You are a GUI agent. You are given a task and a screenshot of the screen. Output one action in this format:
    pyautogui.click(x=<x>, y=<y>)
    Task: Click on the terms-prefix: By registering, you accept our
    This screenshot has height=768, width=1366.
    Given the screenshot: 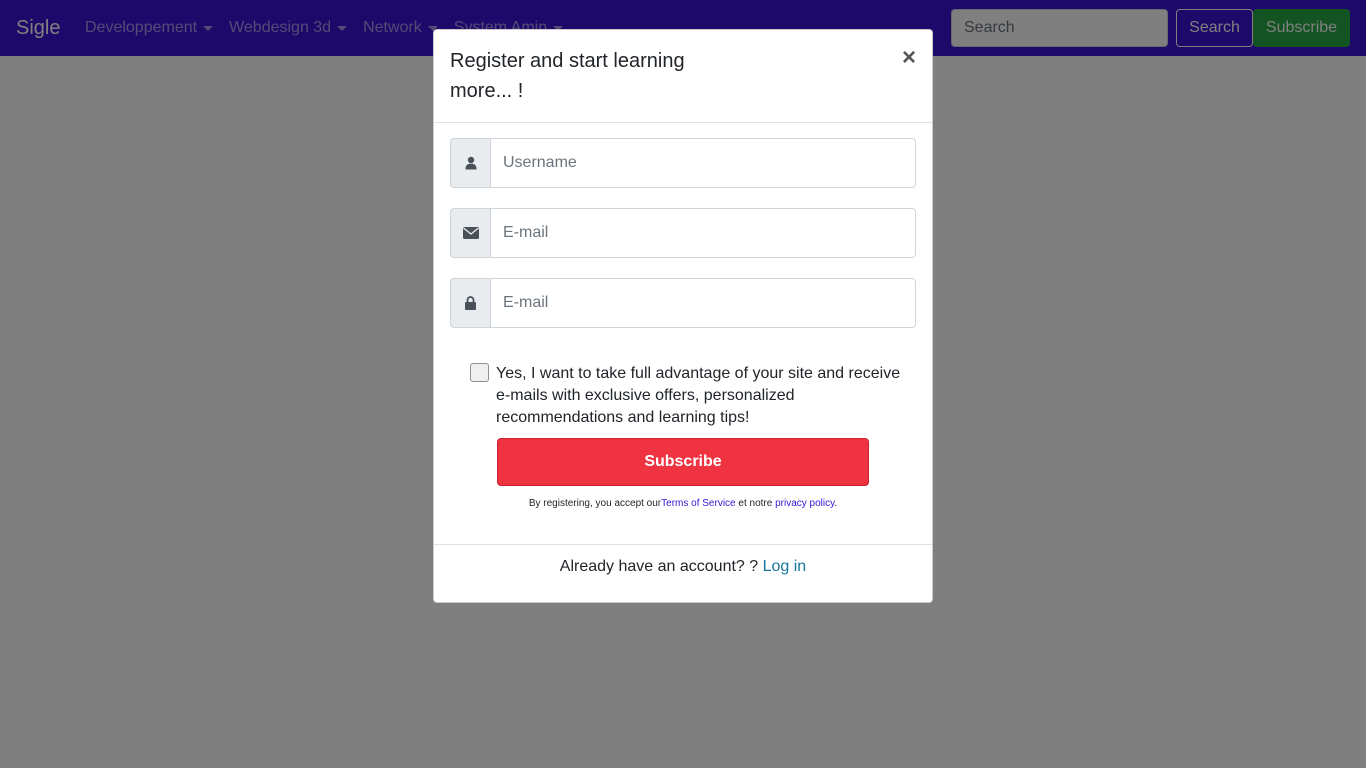 What is the action you would take?
    pyautogui.click(x=595, y=503)
    